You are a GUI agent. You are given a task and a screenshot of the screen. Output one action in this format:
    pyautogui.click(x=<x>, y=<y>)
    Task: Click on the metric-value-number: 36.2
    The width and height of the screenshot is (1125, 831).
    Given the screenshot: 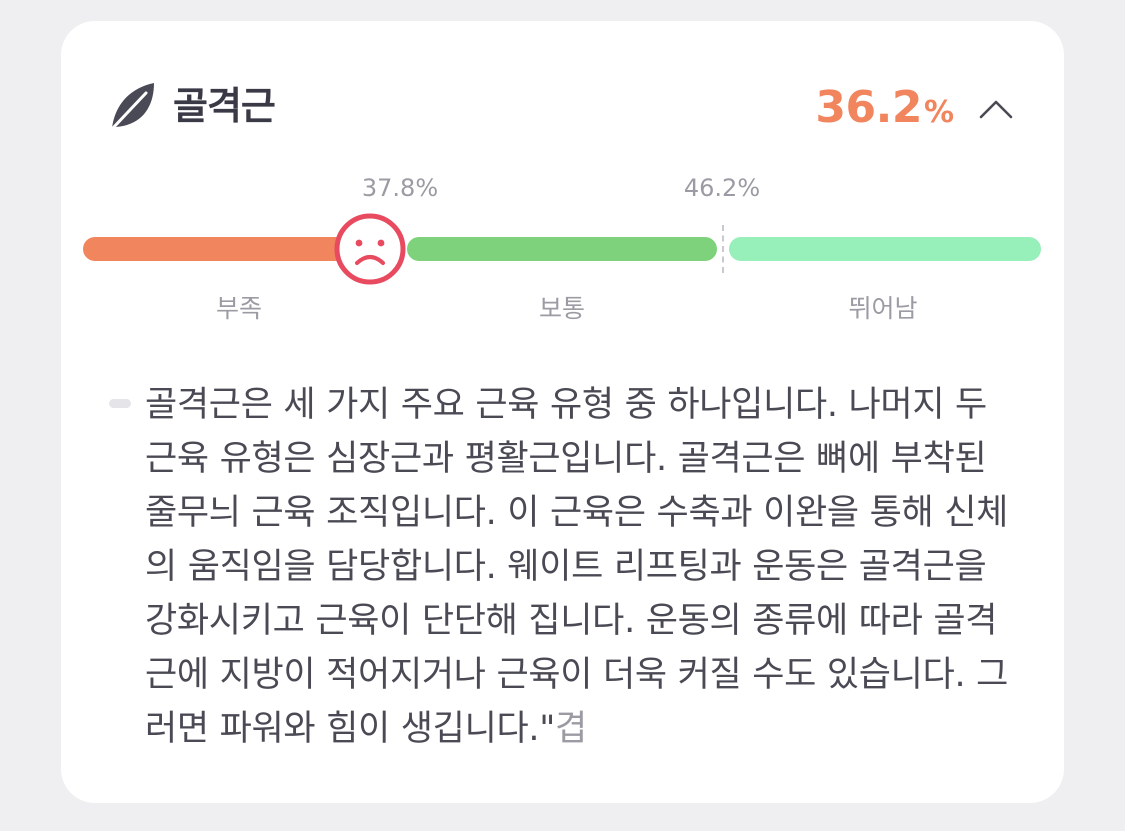 What is the action you would take?
    pyautogui.click(x=868, y=107)
    